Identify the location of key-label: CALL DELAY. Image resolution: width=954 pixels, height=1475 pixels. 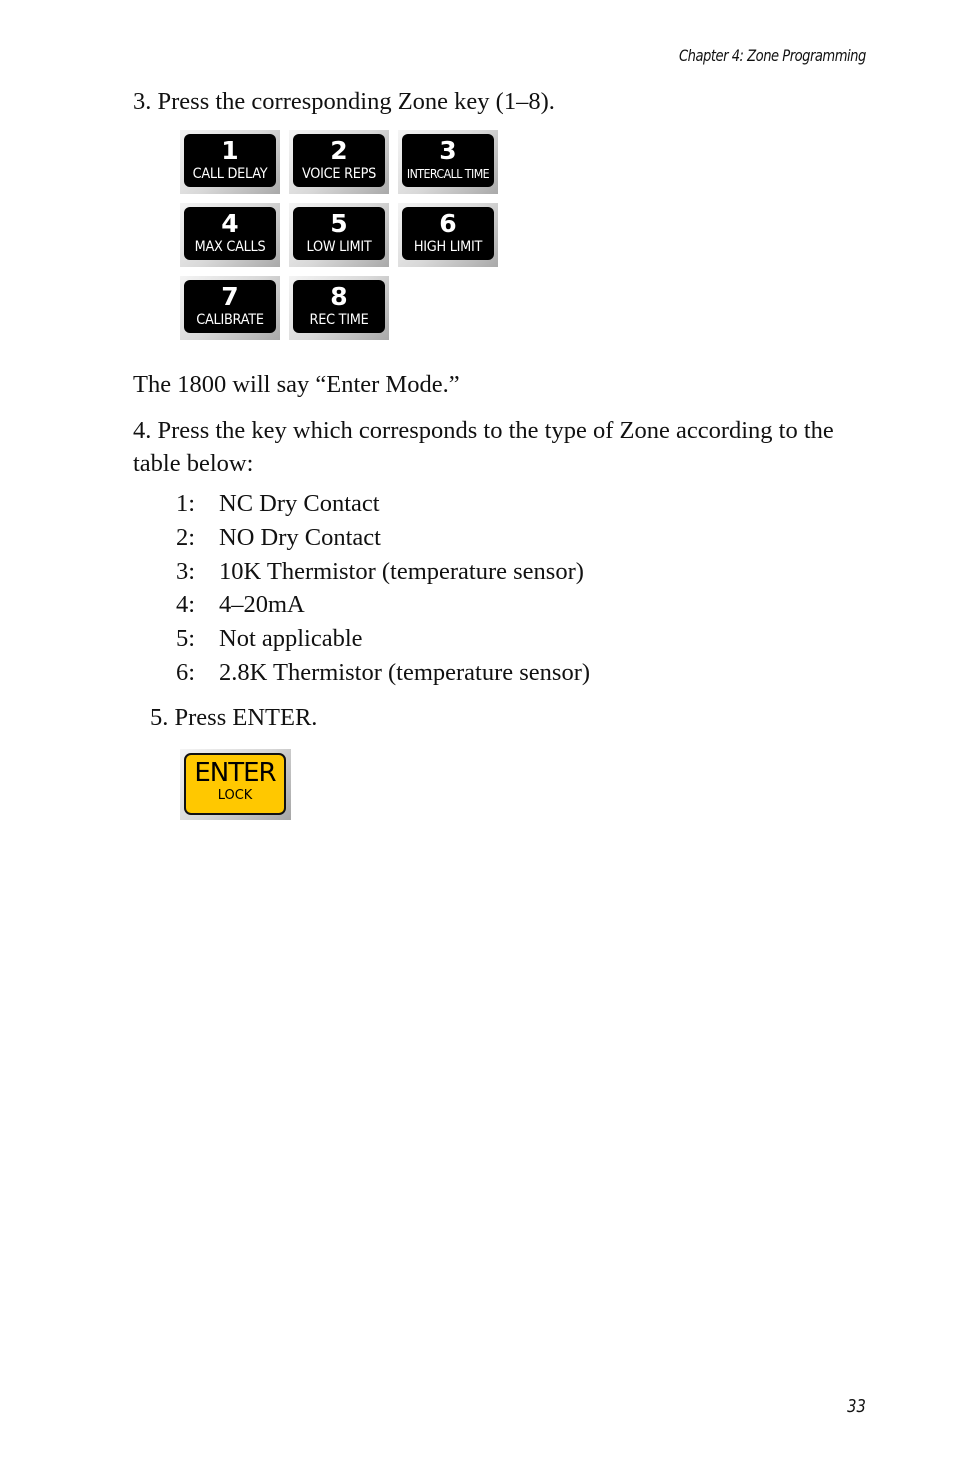
(230, 174).